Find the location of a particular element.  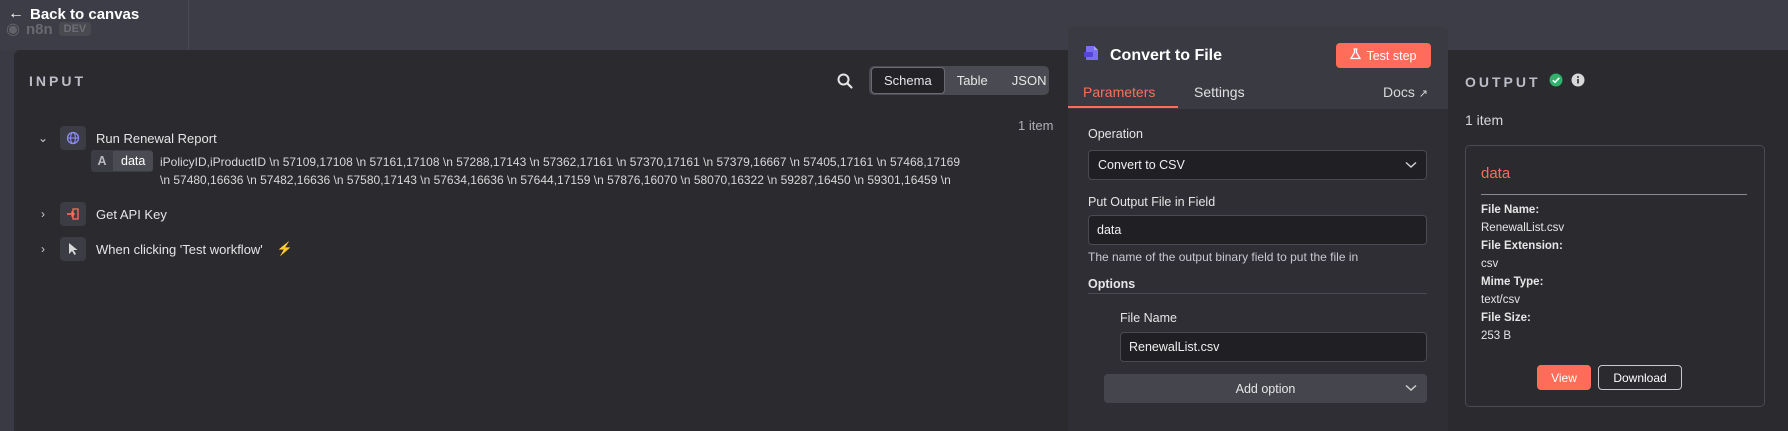

file-name-key: File Name: is located at coordinates (1510, 210).